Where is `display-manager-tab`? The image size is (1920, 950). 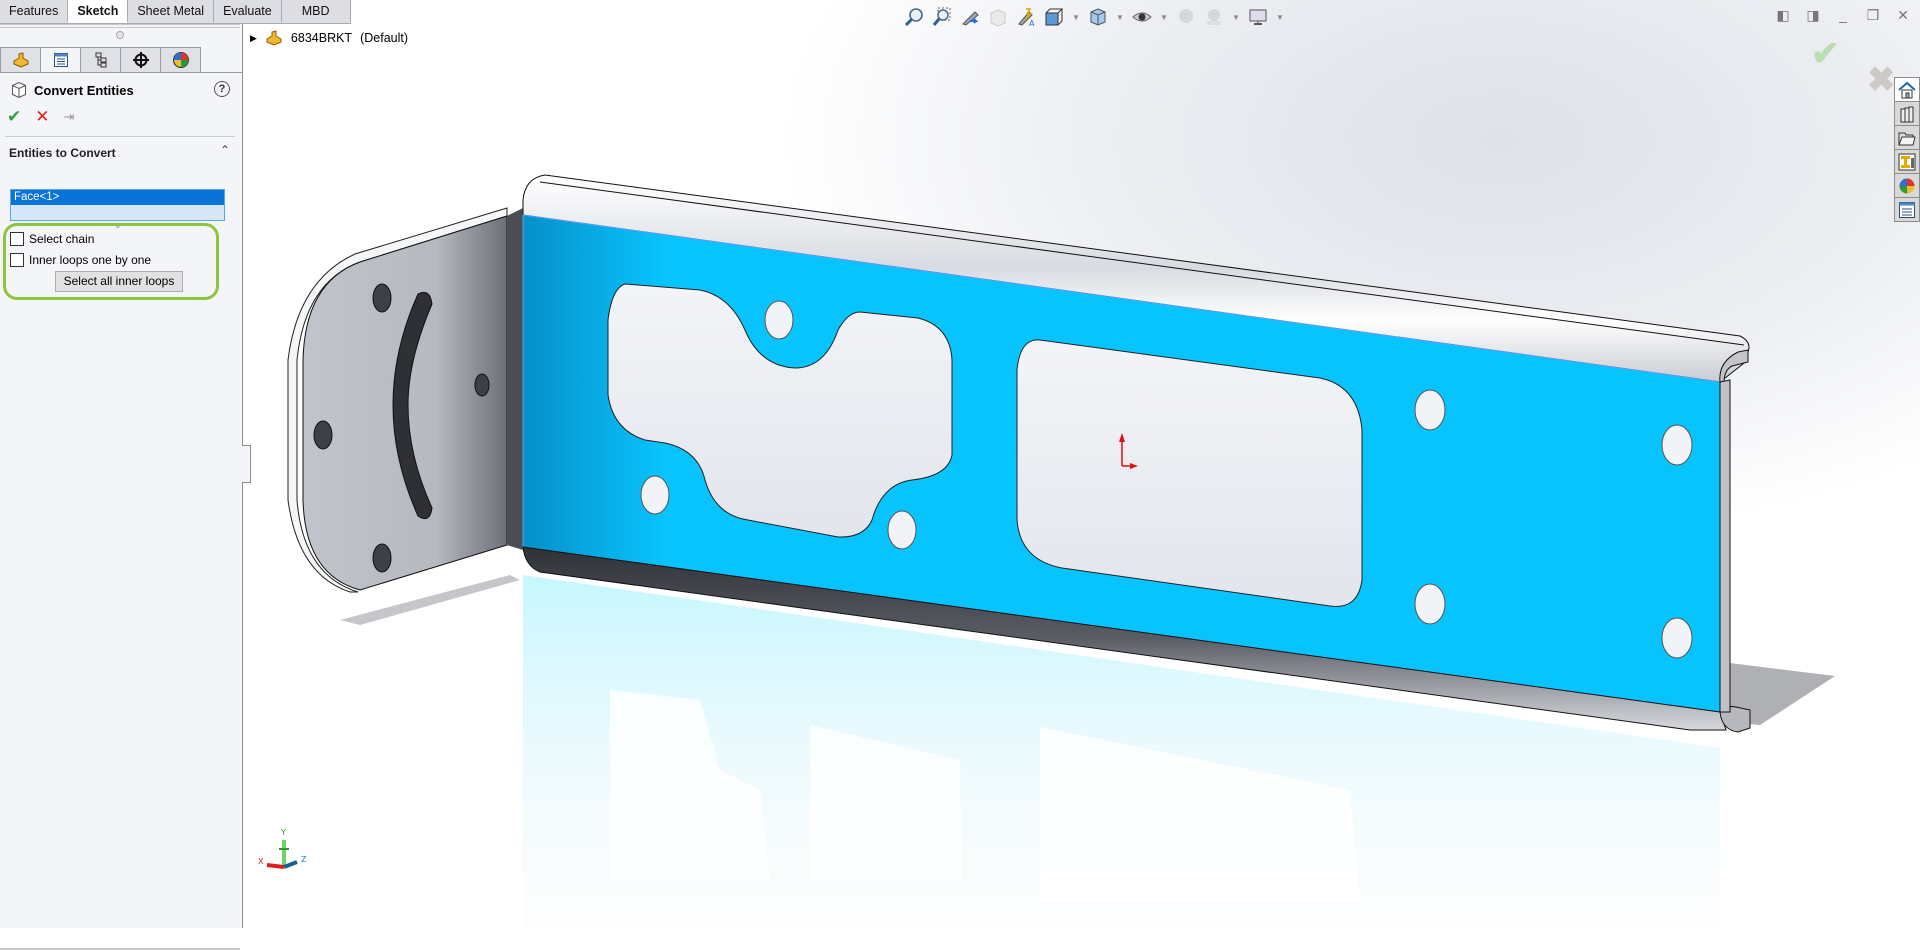 display-manager-tab is located at coordinates (181, 60).